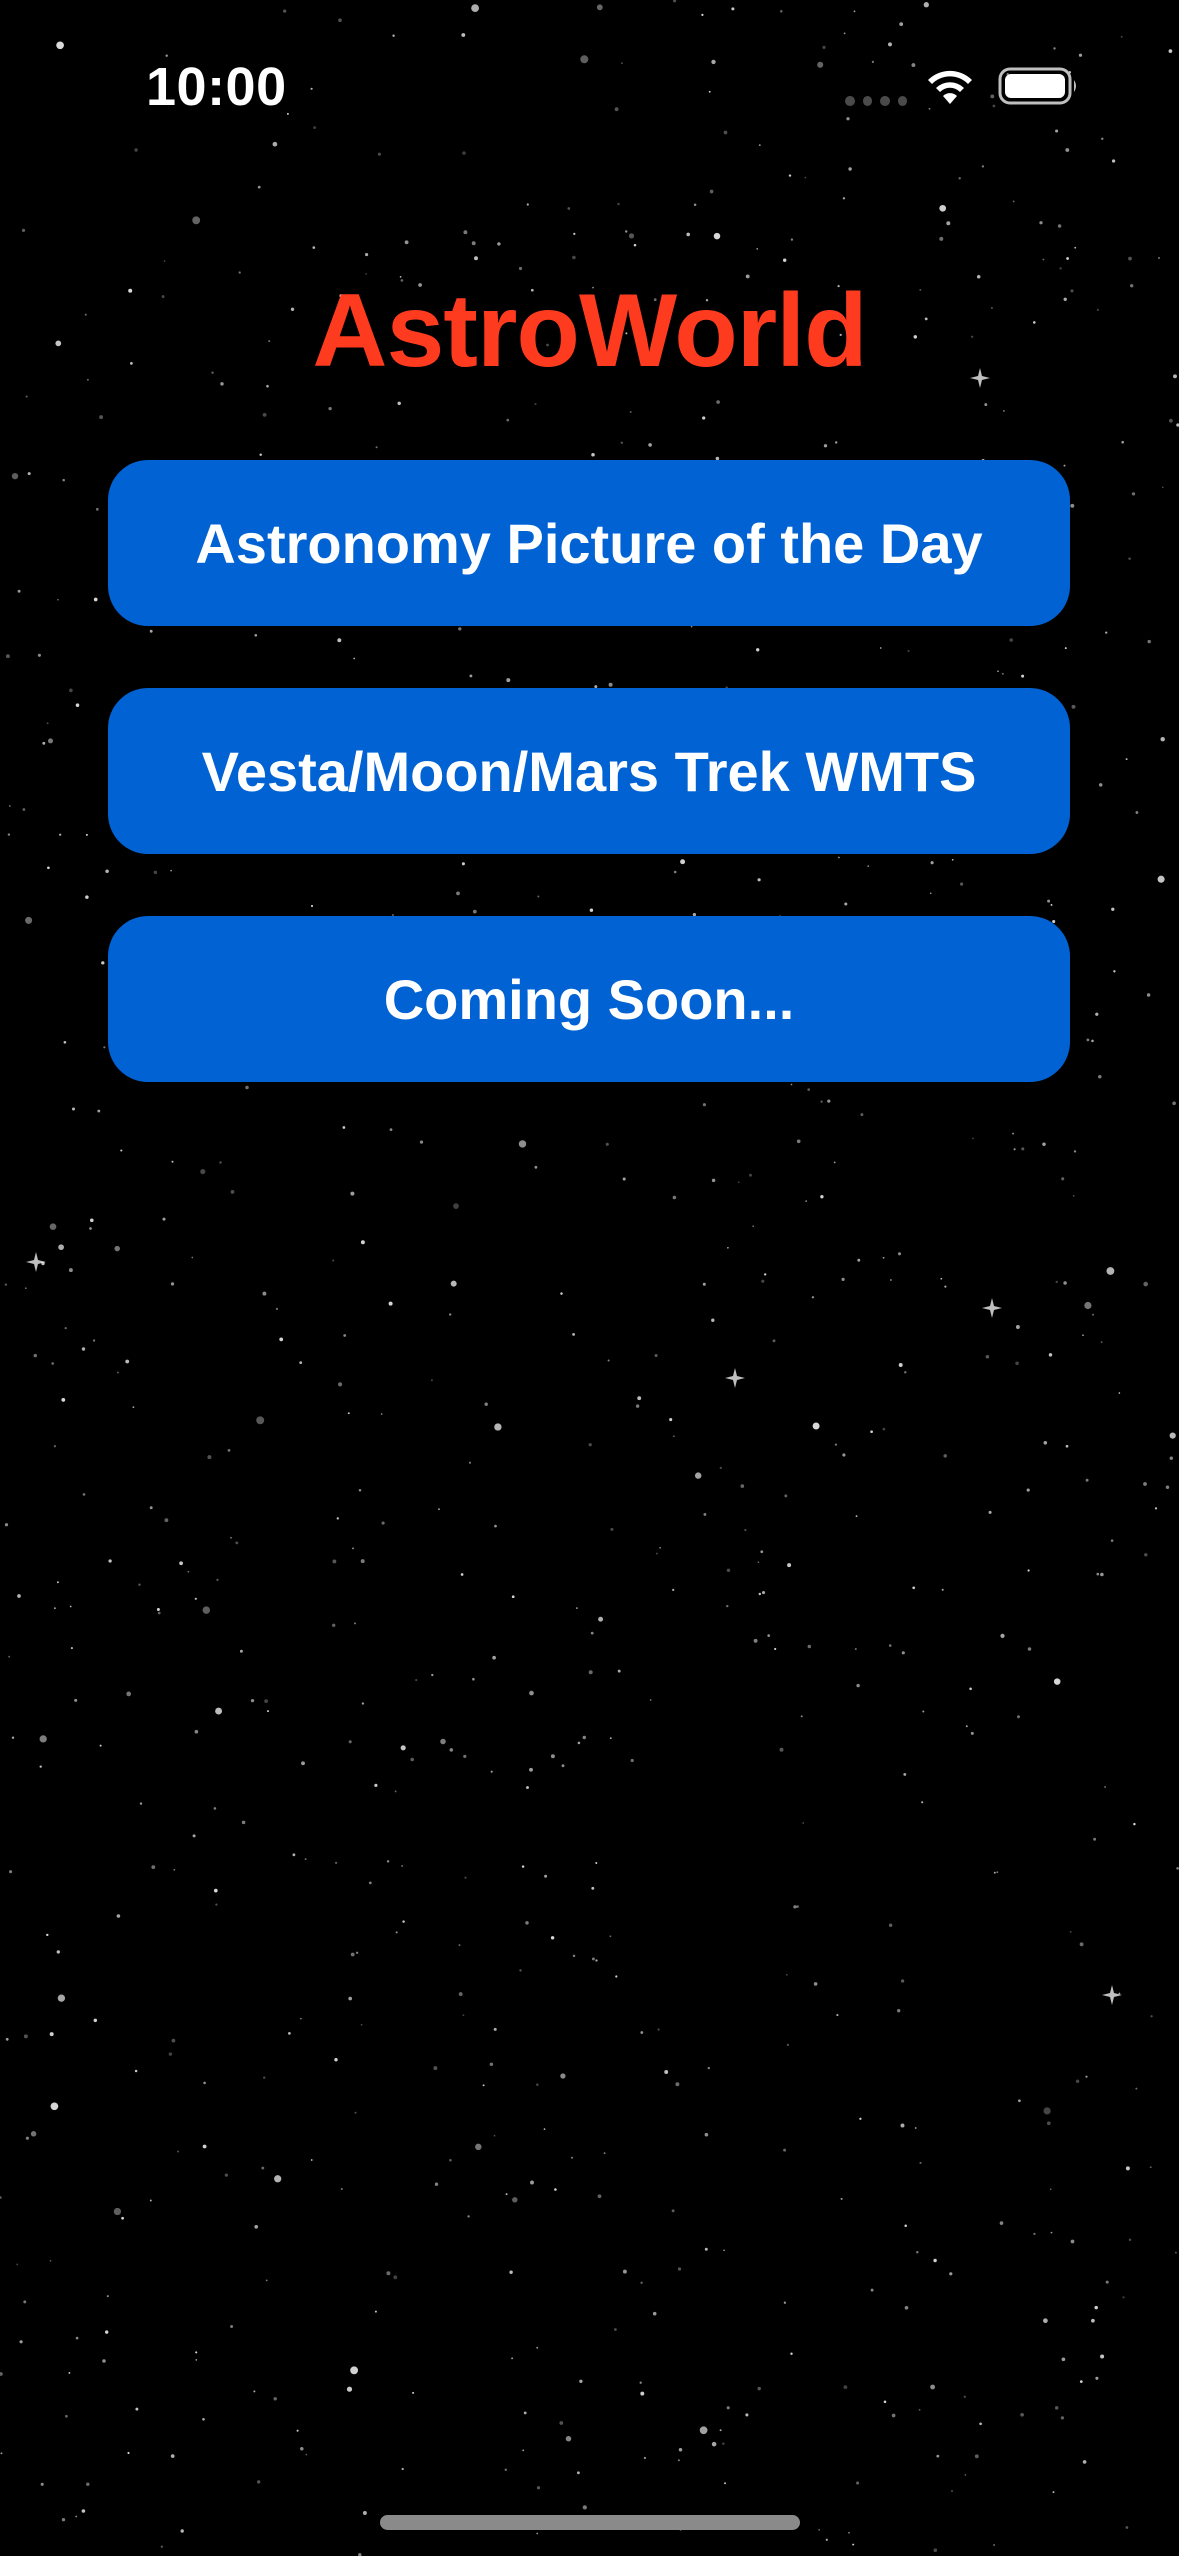 Image resolution: width=1179 pixels, height=2556 pixels. What do you see at coordinates (589, 771) in the screenshot?
I see `trek-wmts-button: Vesta/Moon/Mars Trek WMTS` at bounding box center [589, 771].